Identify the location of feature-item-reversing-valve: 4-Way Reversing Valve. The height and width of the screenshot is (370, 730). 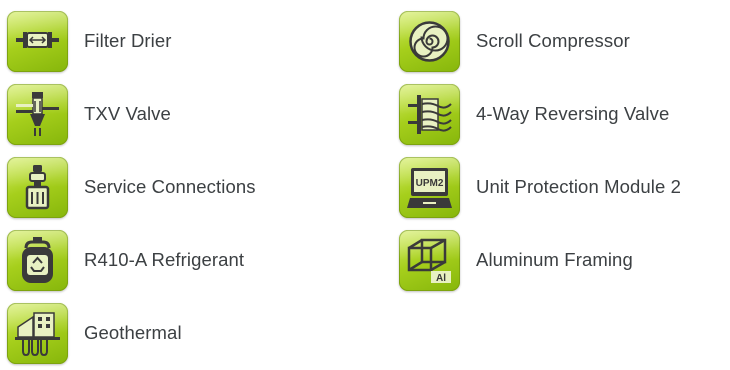
(540, 114).